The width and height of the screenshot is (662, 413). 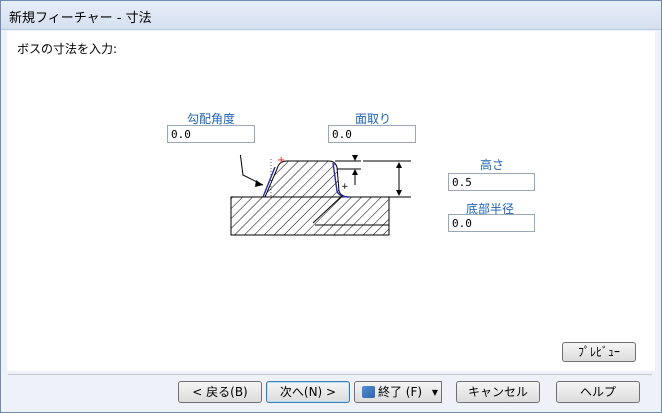 I want to click on preview-button: ﾌﾟﾚﾋﾞｭｰ, so click(x=599, y=352).